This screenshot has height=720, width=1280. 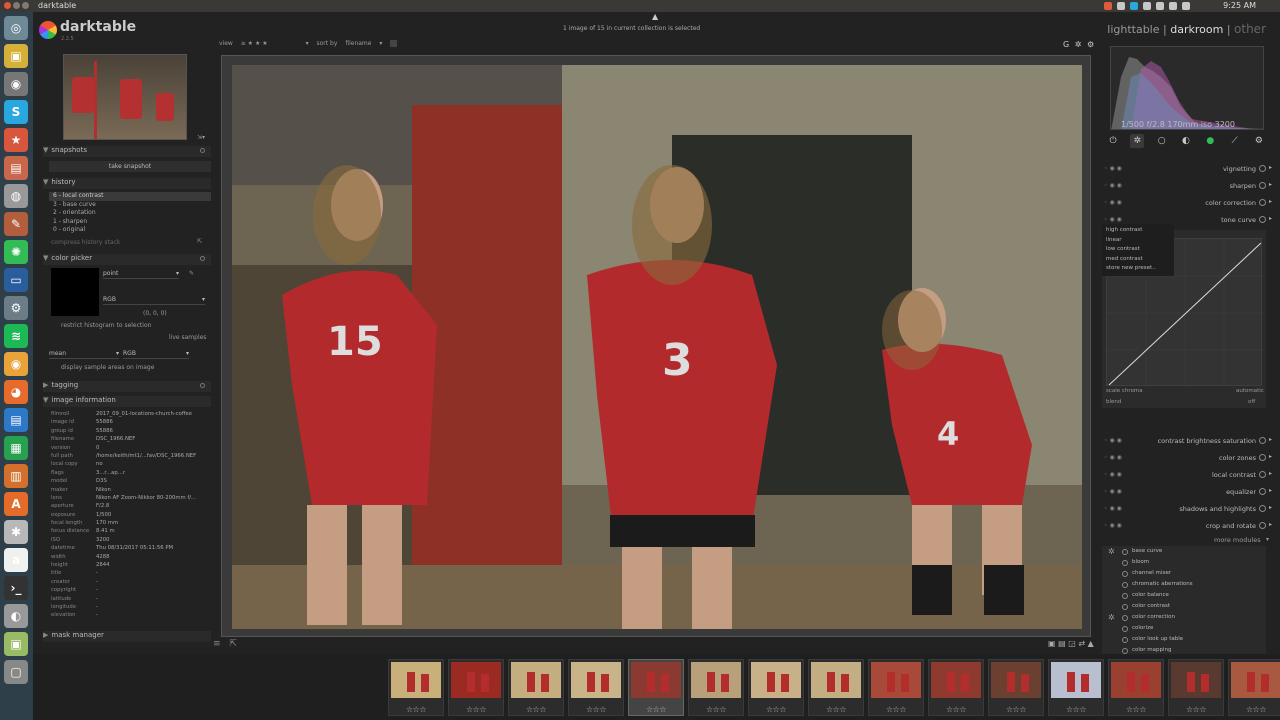 I want to click on effect-group-icon: ⚙, so click(x=1259, y=141).